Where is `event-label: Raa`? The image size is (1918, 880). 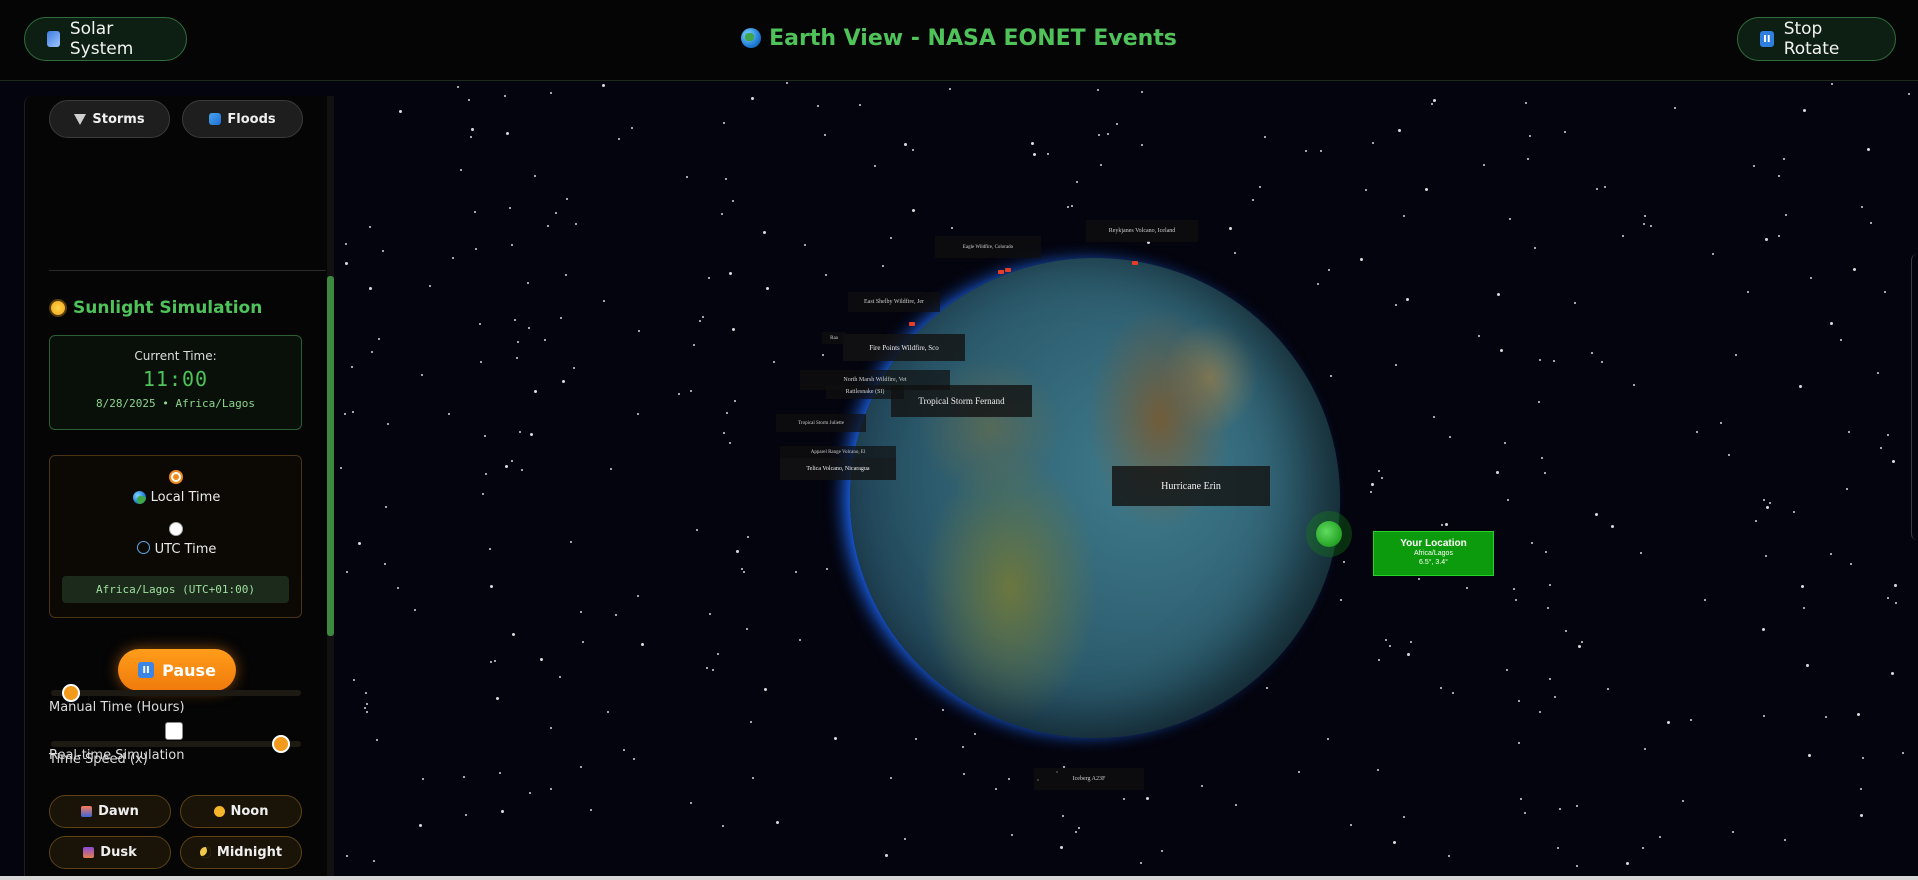 event-label: Raa is located at coordinates (834, 338).